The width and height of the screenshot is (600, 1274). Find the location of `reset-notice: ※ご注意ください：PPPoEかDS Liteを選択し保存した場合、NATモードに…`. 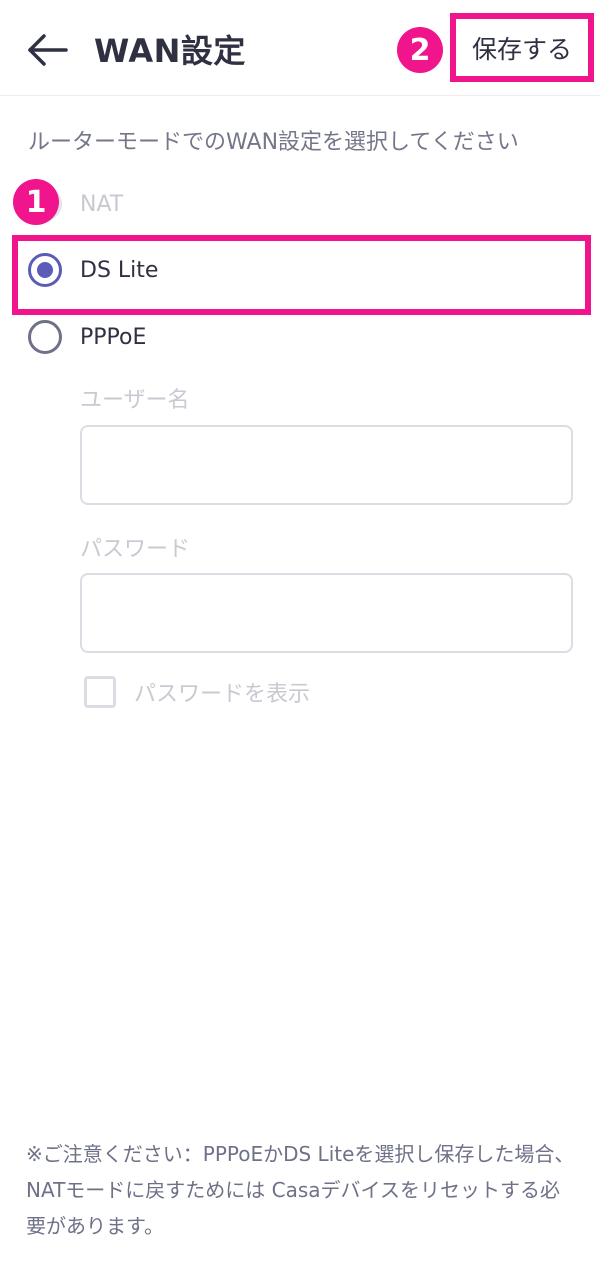

reset-notice: ※ご注意ください：PPPoEかDS Liteを選択し保存した場合、NATモードに… is located at coordinates (300, 1190).